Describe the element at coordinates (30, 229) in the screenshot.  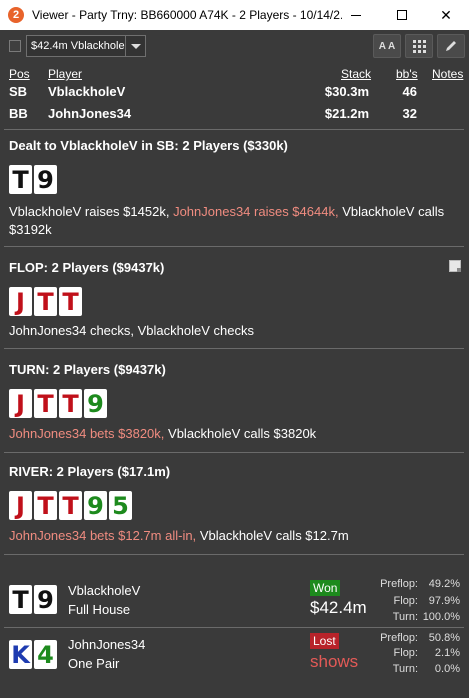
I see `action-text: $3192k` at that location.